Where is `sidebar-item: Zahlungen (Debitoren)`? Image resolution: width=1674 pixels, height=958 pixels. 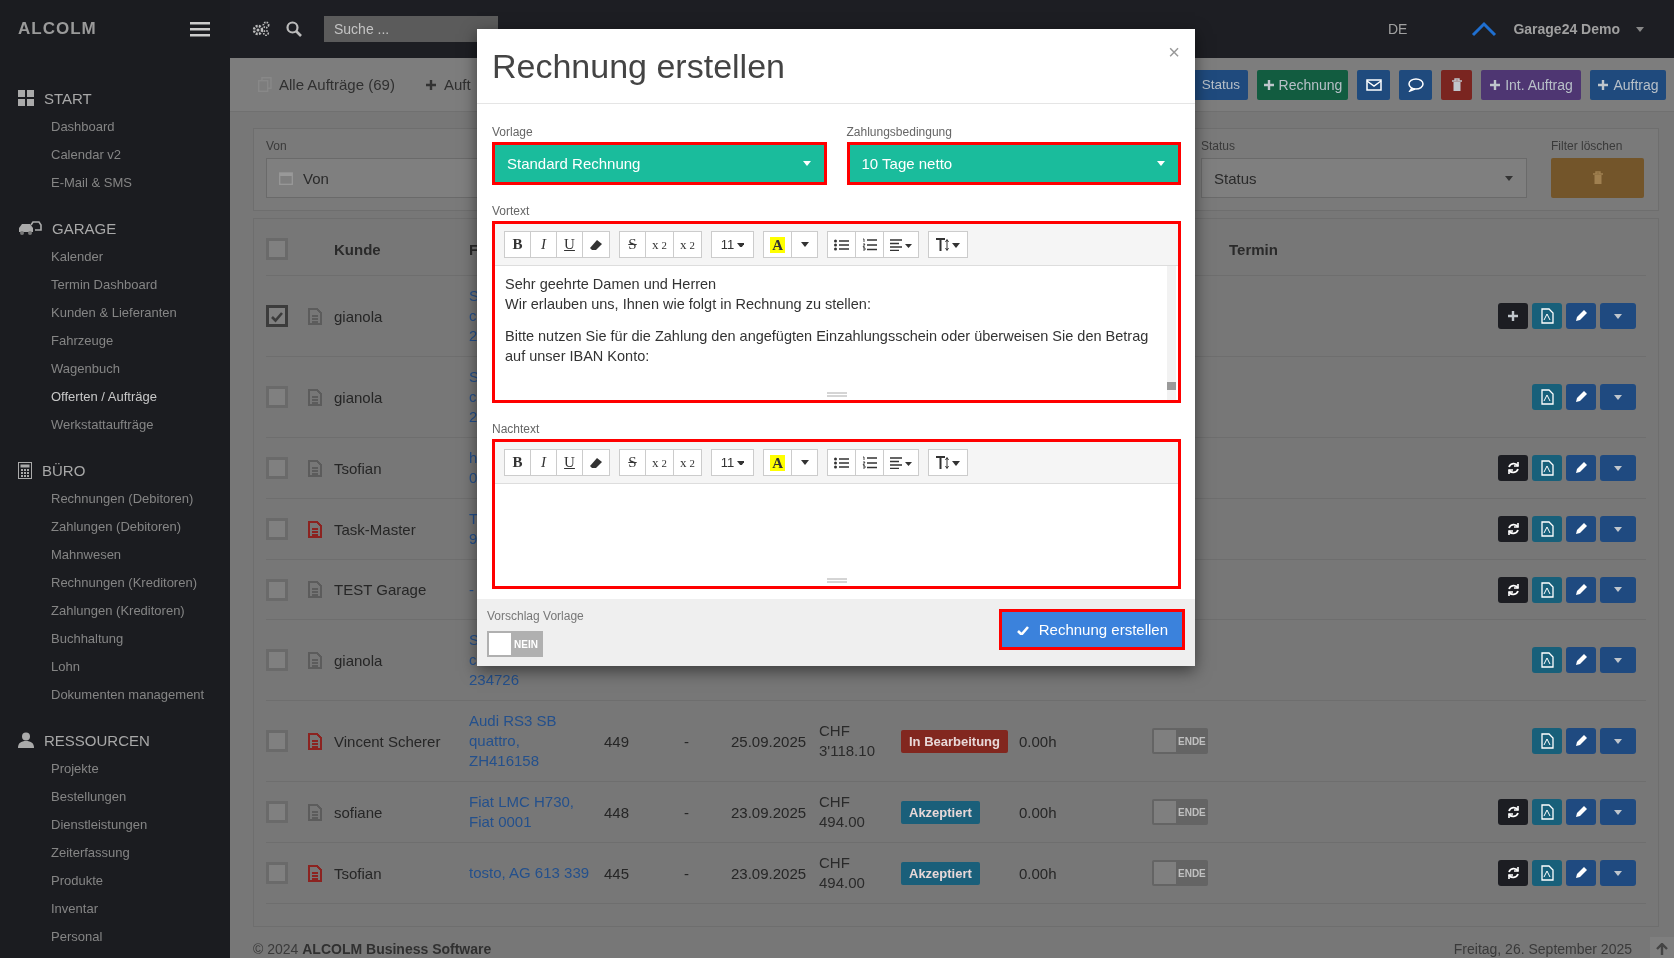
sidebar-item: Zahlungen (Debitoren) is located at coordinates (115, 527).